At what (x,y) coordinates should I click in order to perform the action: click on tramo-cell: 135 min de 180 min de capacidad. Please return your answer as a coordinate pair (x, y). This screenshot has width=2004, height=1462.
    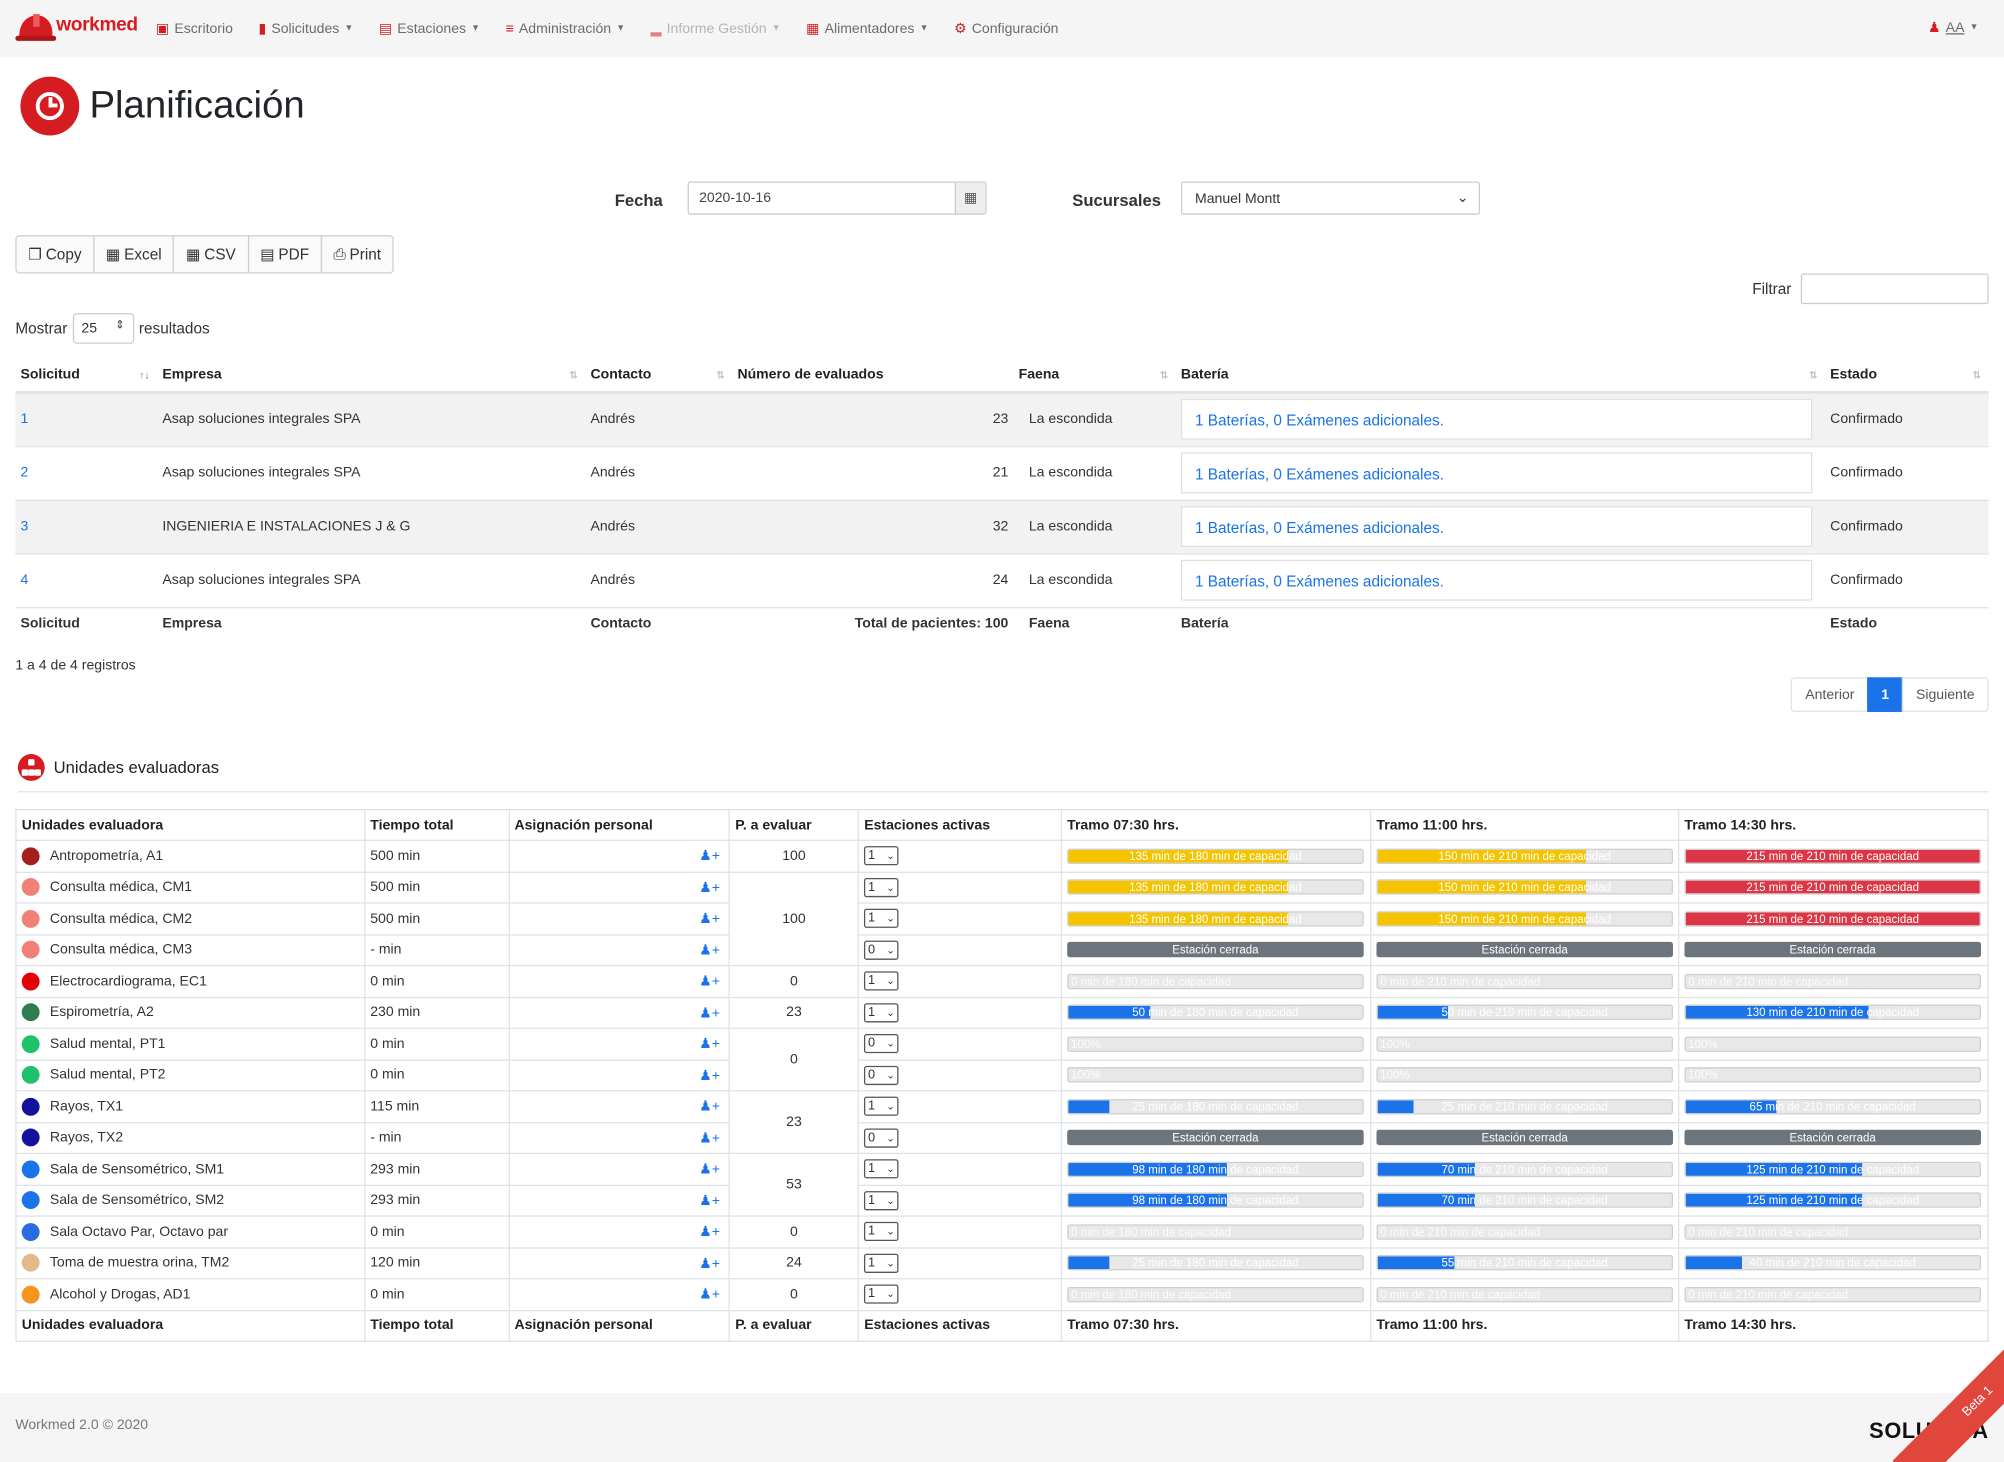
    Looking at the image, I should click on (1216, 887).